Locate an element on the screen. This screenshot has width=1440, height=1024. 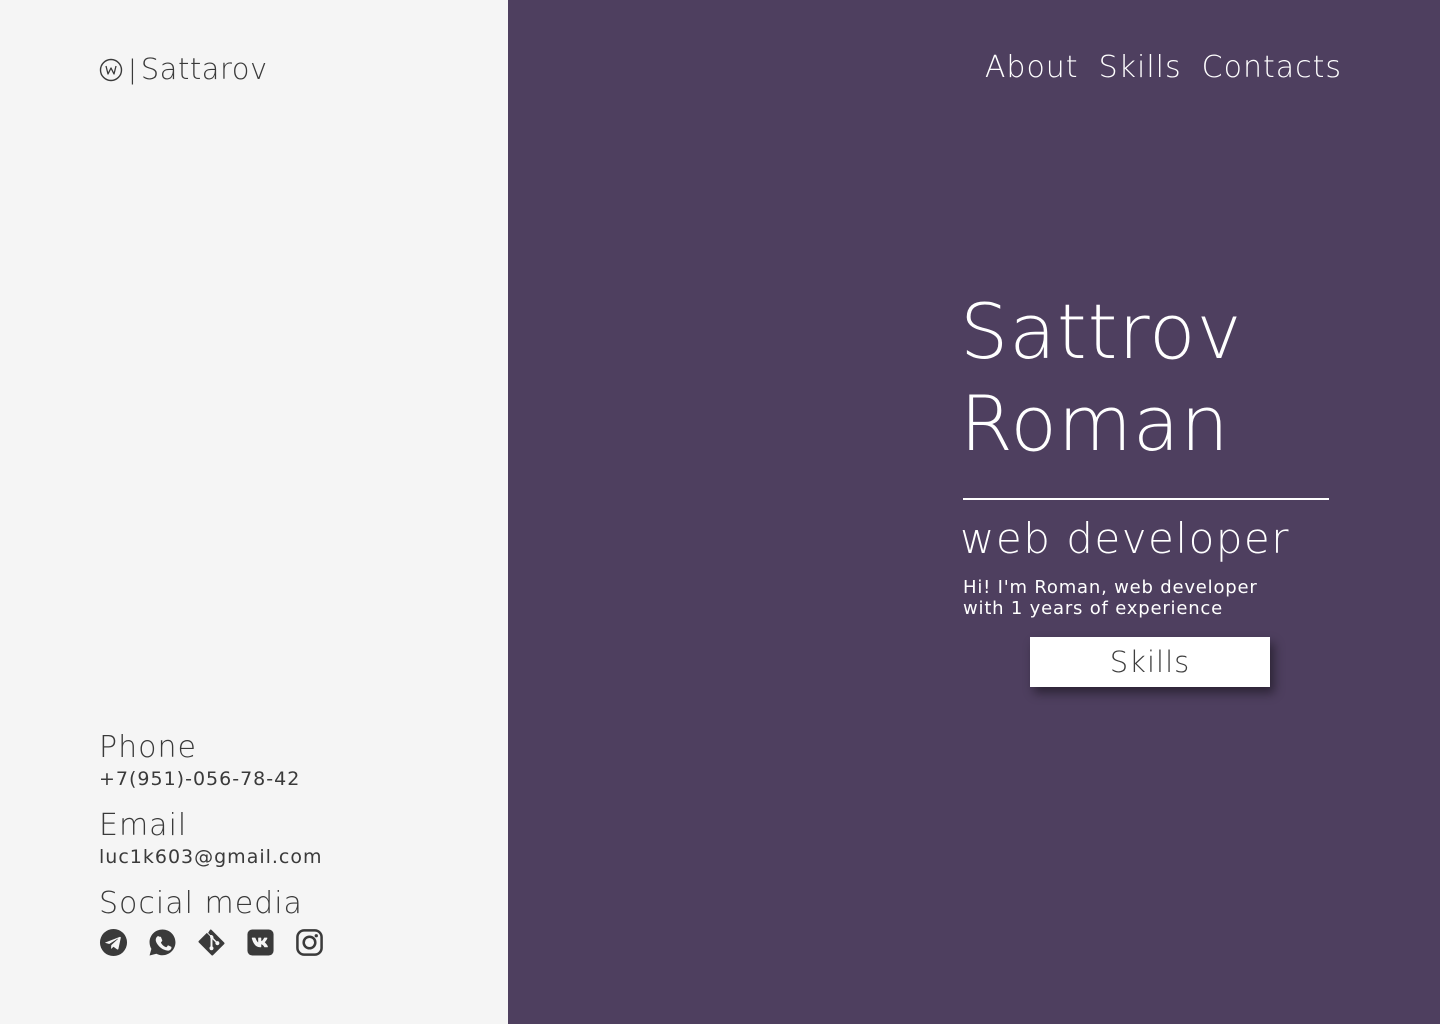
logo-text: Sattarov is located at coordinates (204, 69).